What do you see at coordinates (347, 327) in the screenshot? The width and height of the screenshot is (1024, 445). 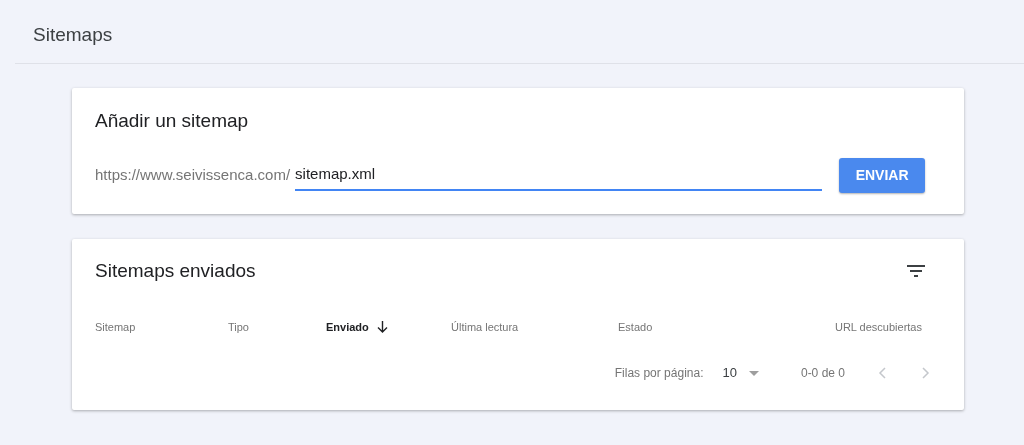 I see `column-header: Enviado` at bounding box center [347, 327].